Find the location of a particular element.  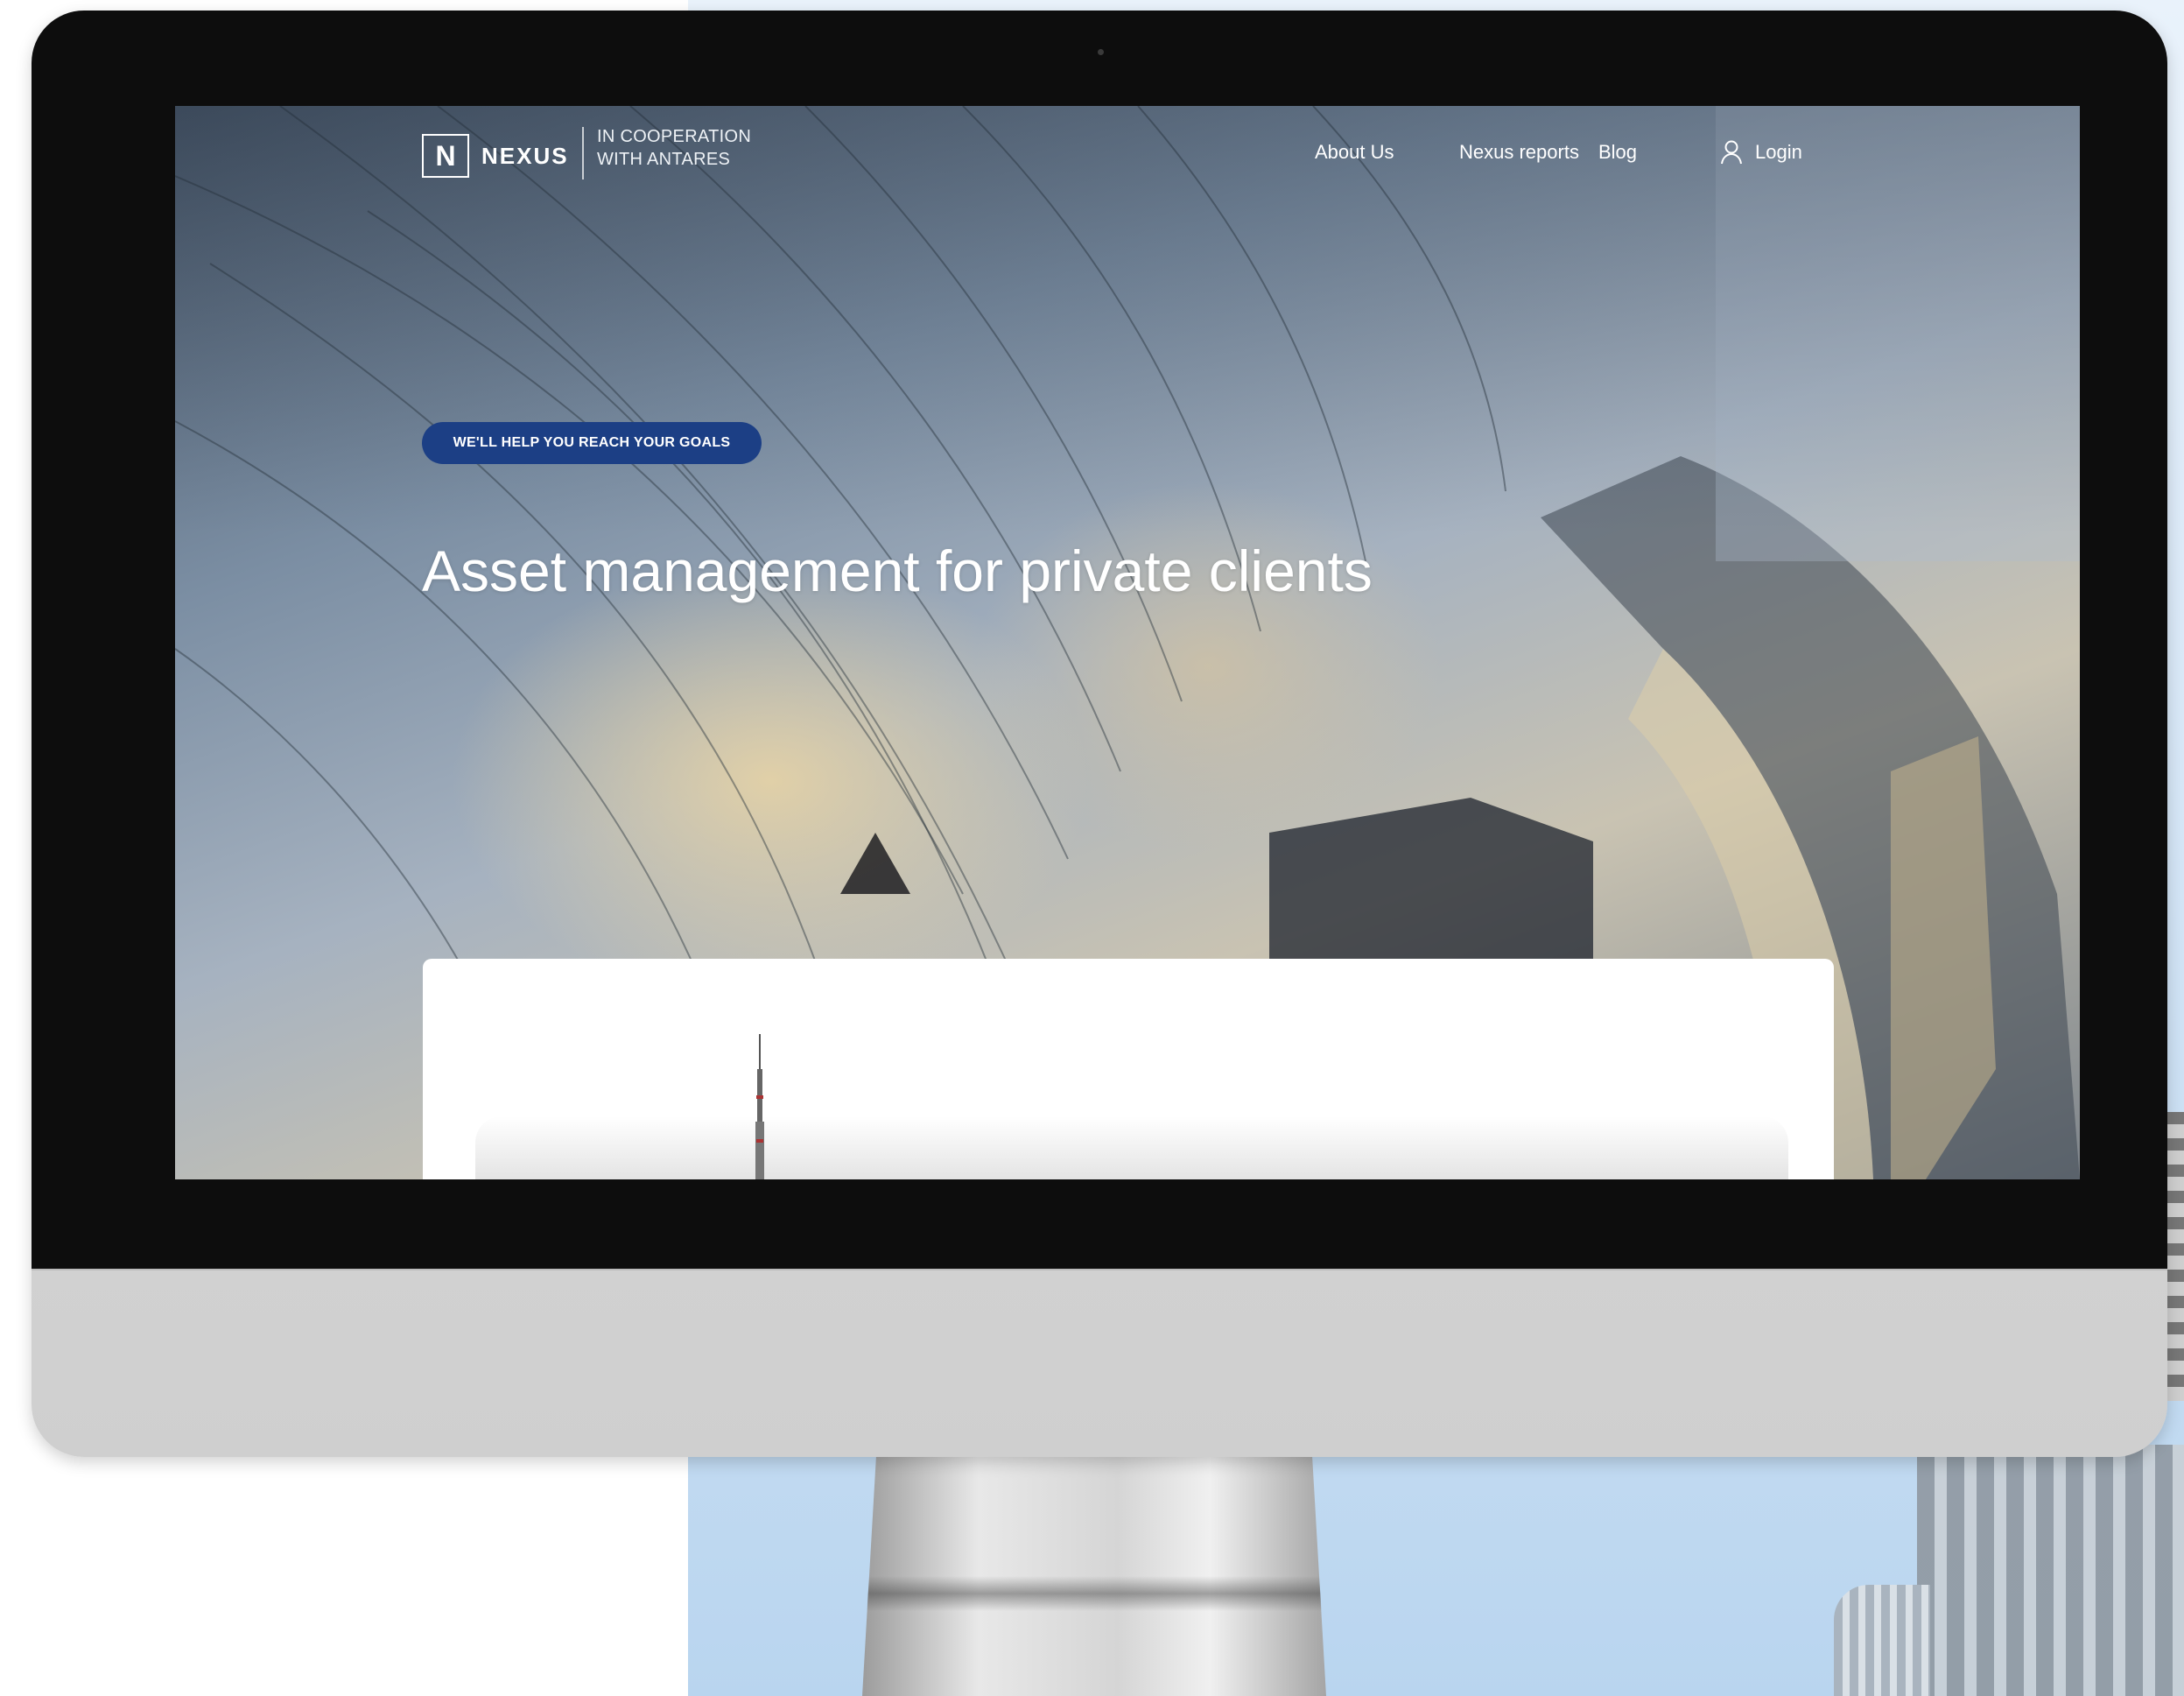

nav-about-us: About Us is located at coordinates (1354, 153).